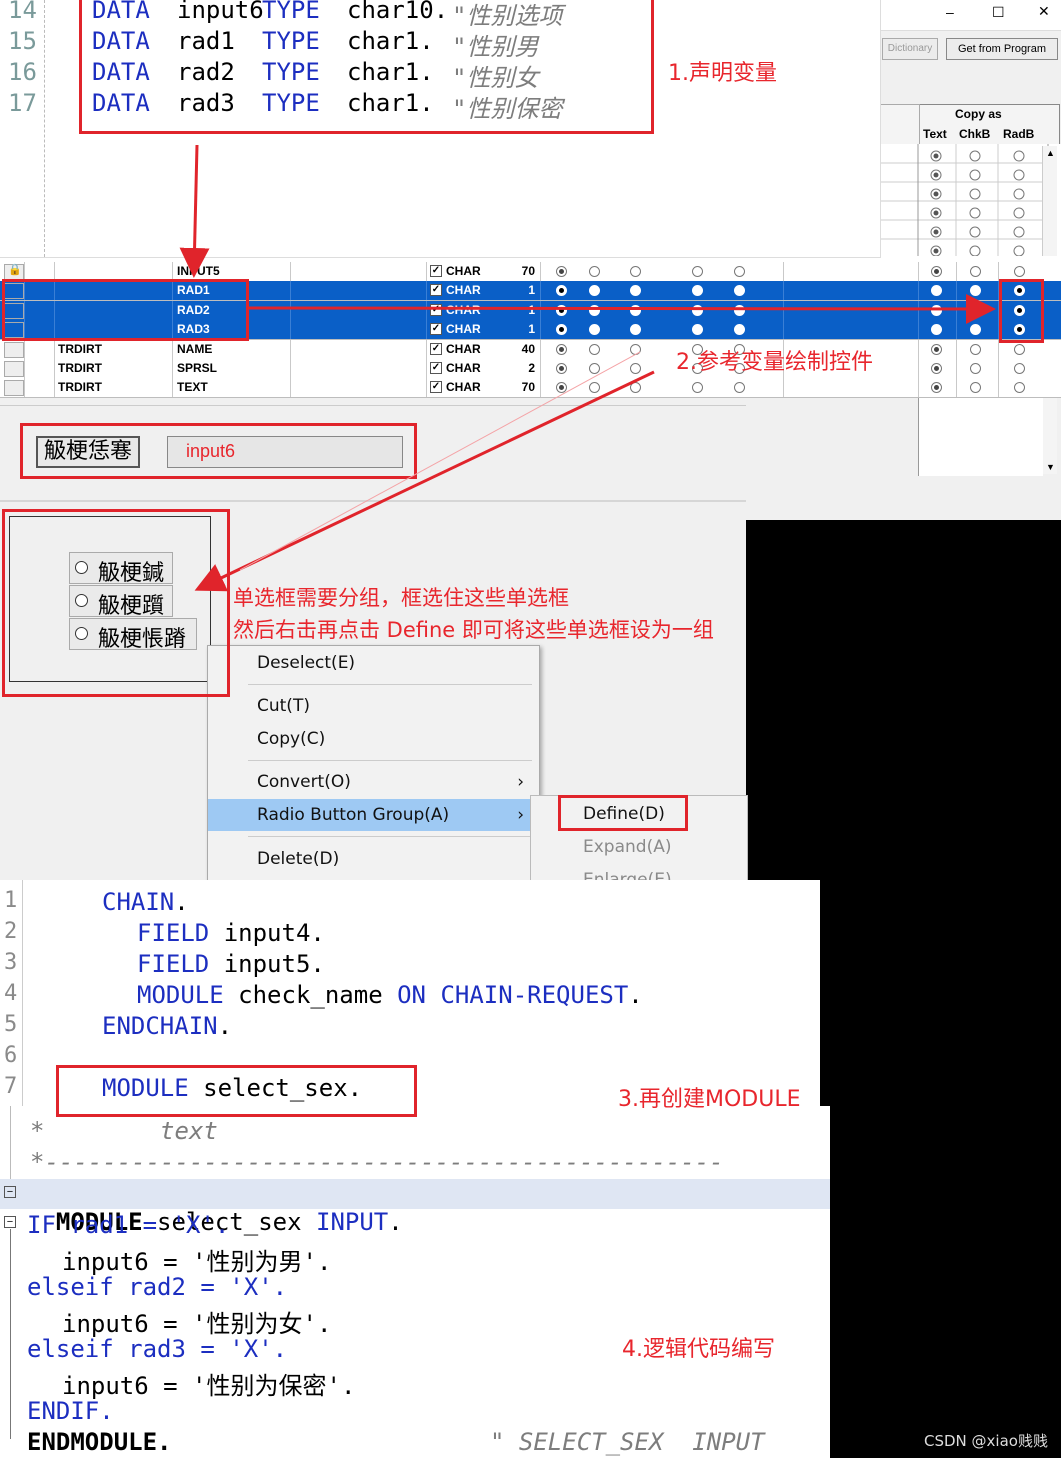 The image size is (1061, 1458). I want to click on highlight-input6-row, so click(218, 451).